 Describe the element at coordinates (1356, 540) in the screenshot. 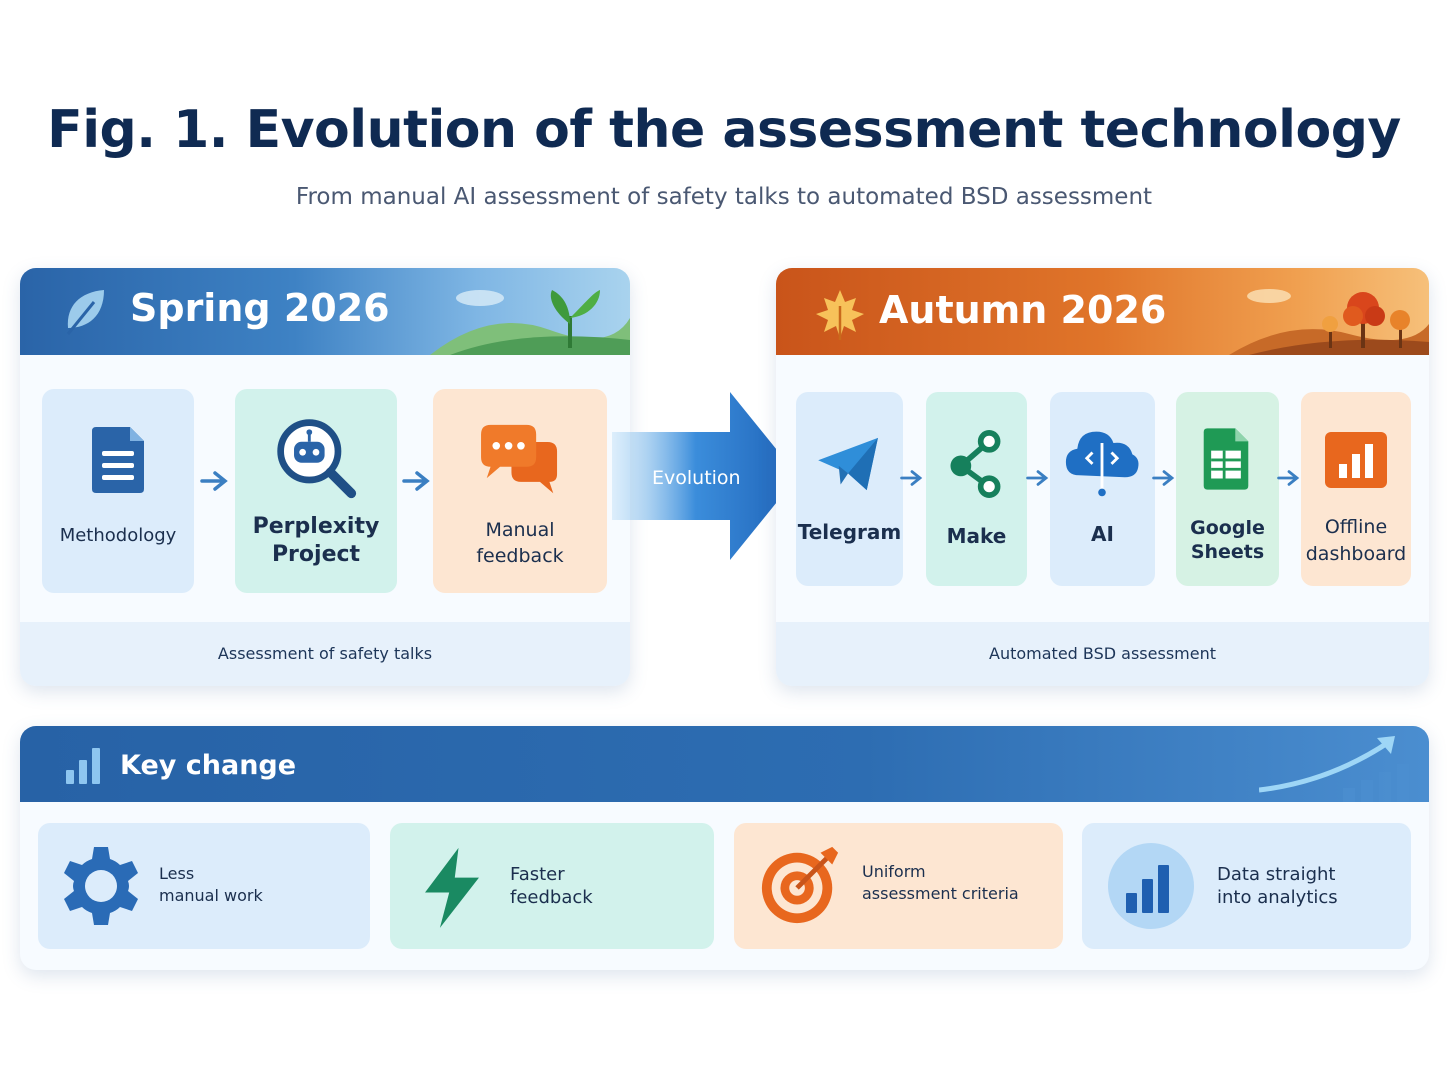

I see `step-label-offline-dashboard: Offline dashboard` at that location.